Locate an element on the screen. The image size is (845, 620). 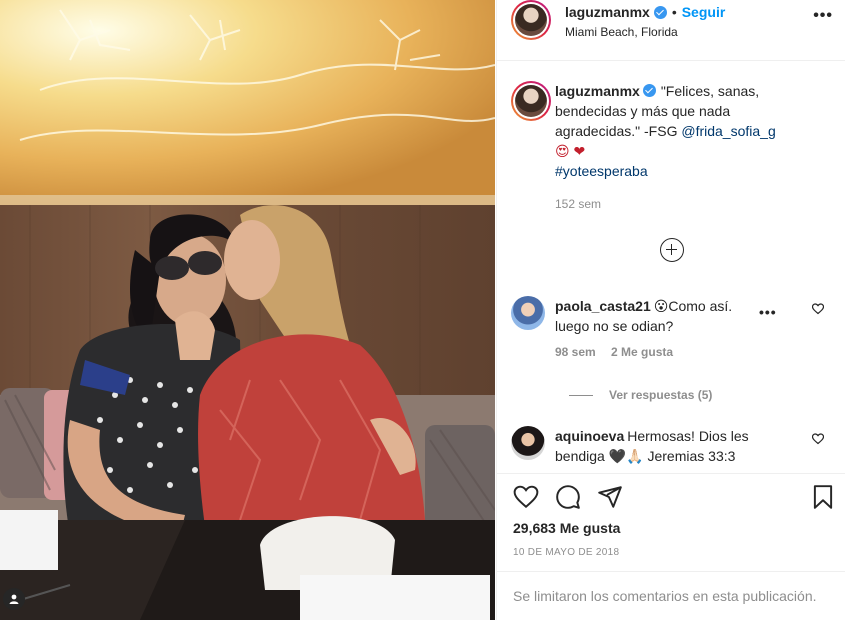
post-date: 10 DE MAYO DE 2018 is located at coordinates (566, 552).